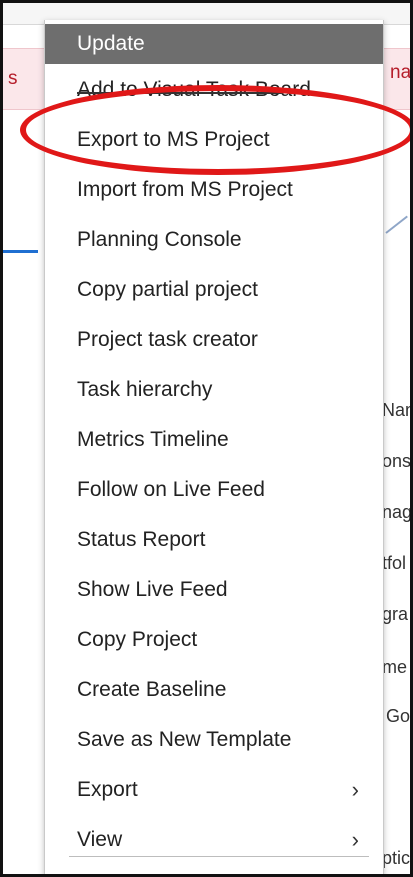 The height and width of the screenshot is (877, 413). What do you see at coordinates (194, 89) in the screenshot?
I see `menu-item-label: Add to Visual Task Board` at bounding box center [194, 89].